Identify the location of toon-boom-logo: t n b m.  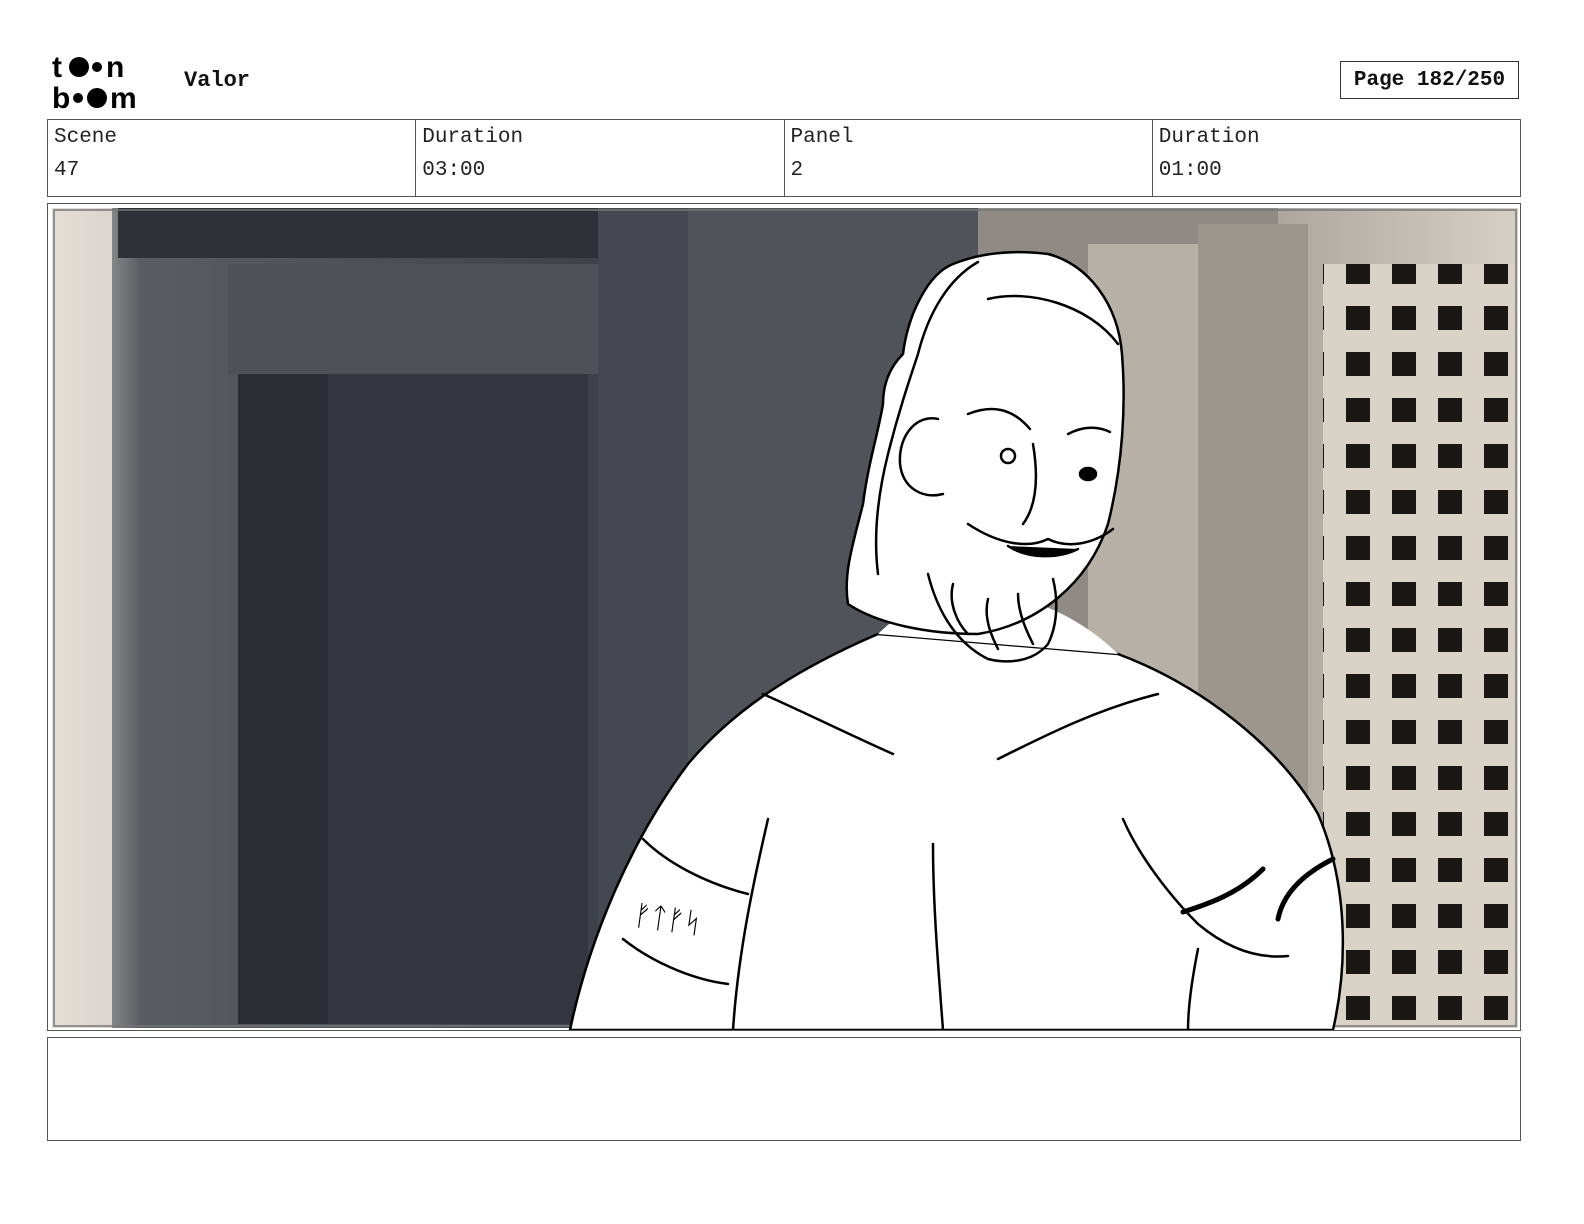
(108, 82).